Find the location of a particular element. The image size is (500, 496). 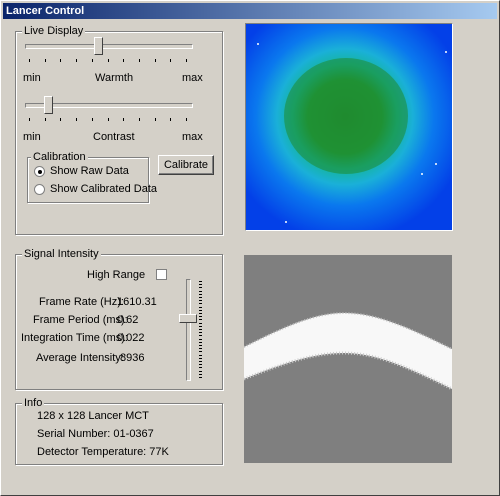

warmth-min-label: min is located at coordinates (32, 78).